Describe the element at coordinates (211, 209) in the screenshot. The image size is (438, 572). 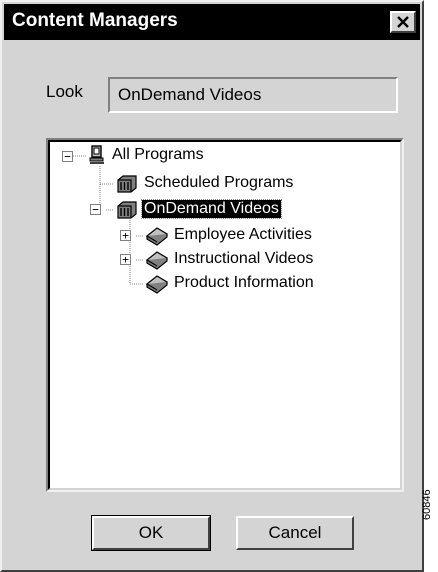
I see `tree-node-ondemand-videos: OnDemand Videos` at that location.